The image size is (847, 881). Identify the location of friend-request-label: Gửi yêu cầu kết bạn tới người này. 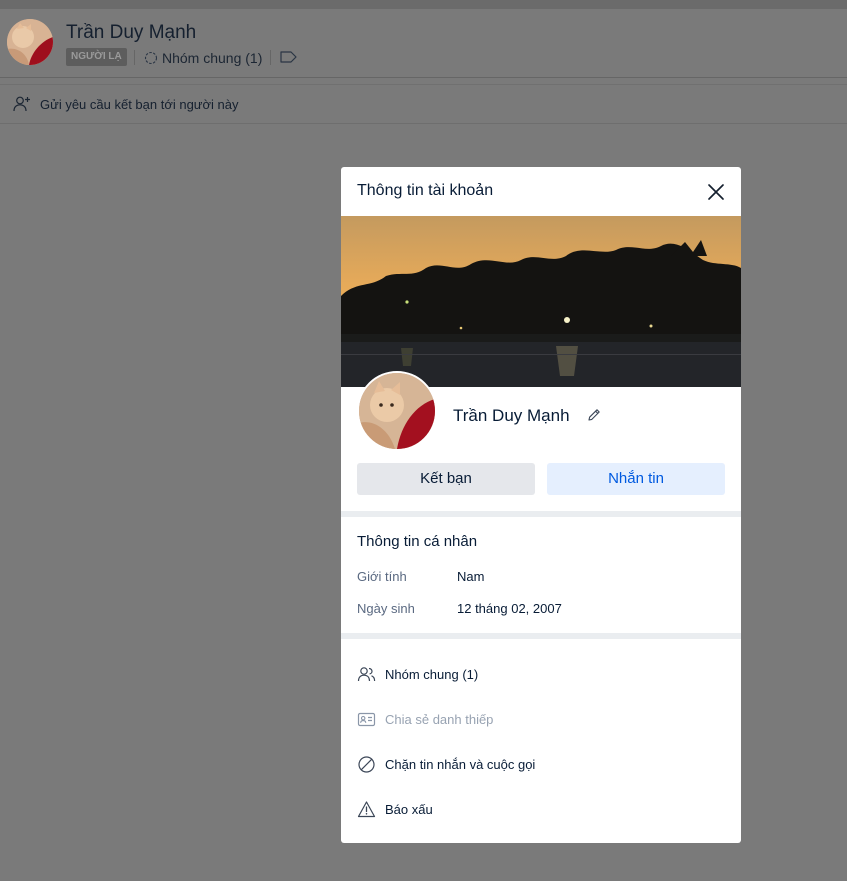
(139, 104).